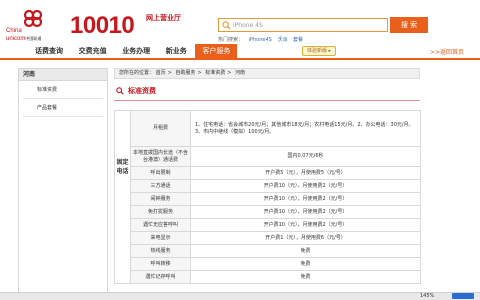  Describe the element at coordinates (33, 38) in the screenshot. I see `logo-text-cn: 中国联通` at that location.